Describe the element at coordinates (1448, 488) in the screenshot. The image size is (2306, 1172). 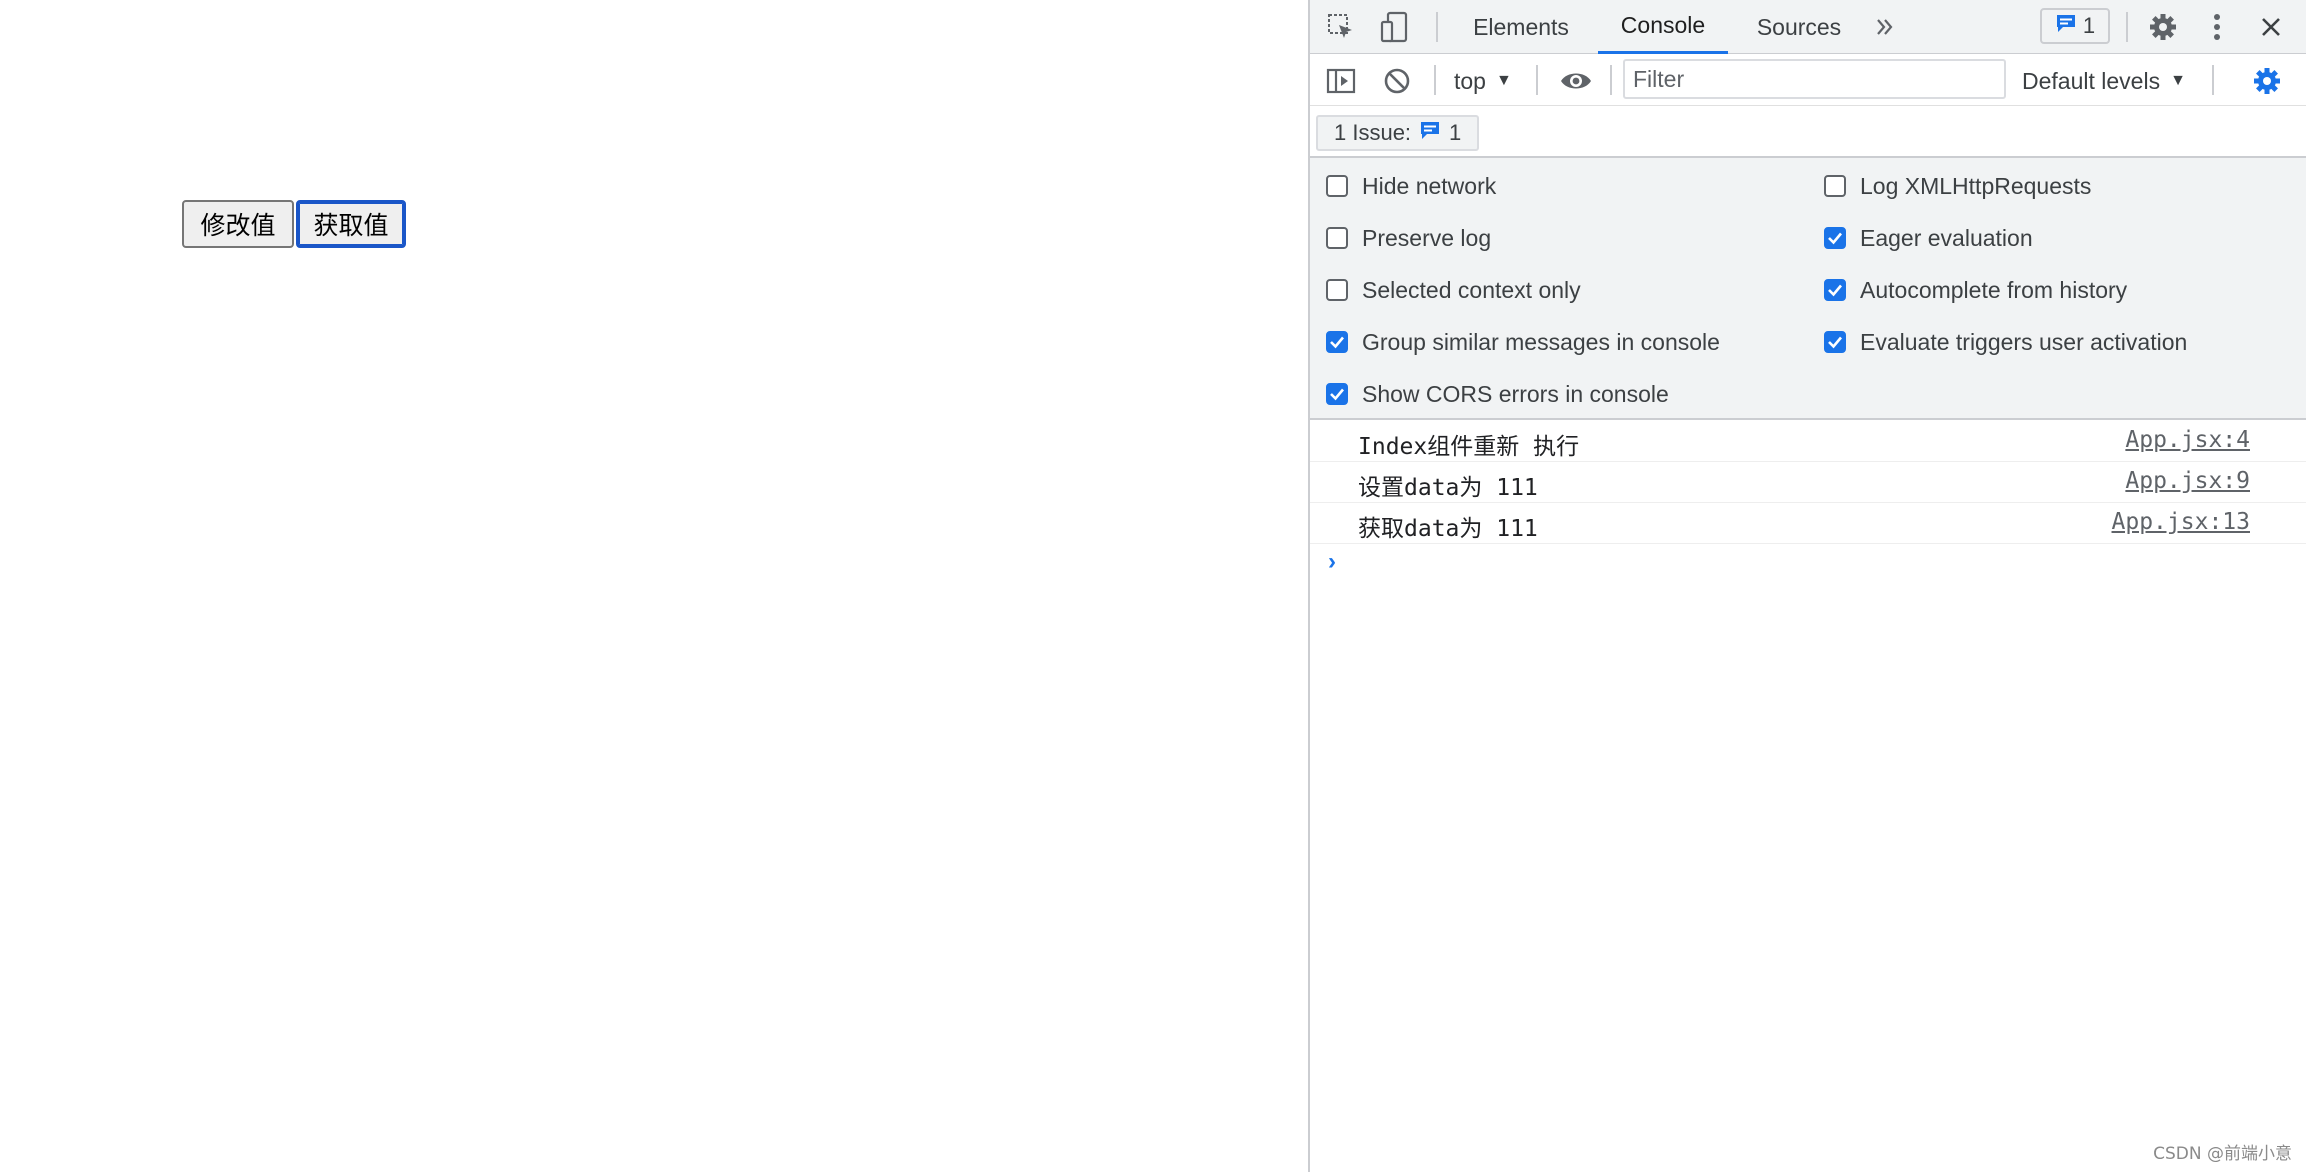
I see `message-text: 设置data为 111` at that location.